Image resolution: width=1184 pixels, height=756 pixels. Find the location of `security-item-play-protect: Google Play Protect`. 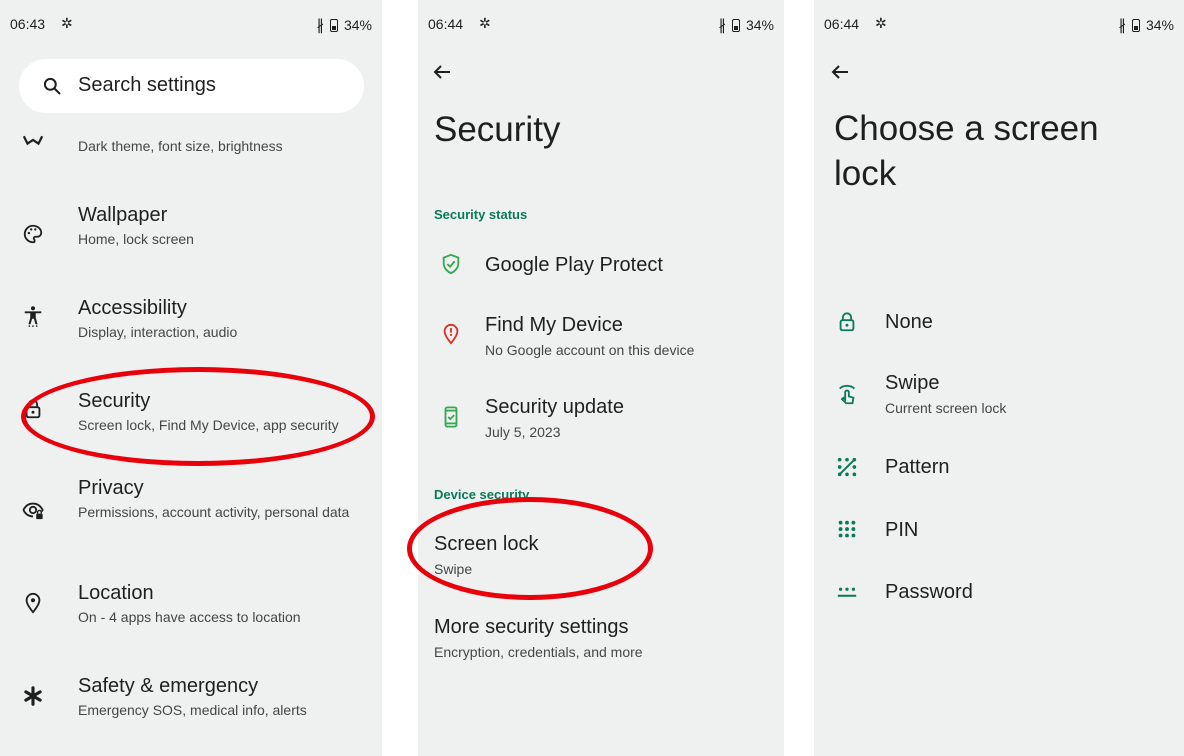

security-item-play-protect: Google Play Protect is located at coordinates (601, 266).